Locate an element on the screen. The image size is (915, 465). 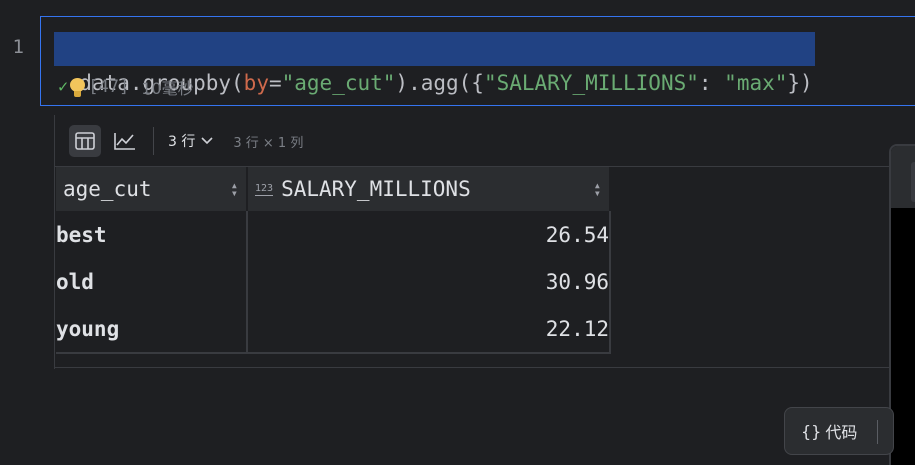
rows-dropdown-label: 3 行 is located at coordinates (182, 142).